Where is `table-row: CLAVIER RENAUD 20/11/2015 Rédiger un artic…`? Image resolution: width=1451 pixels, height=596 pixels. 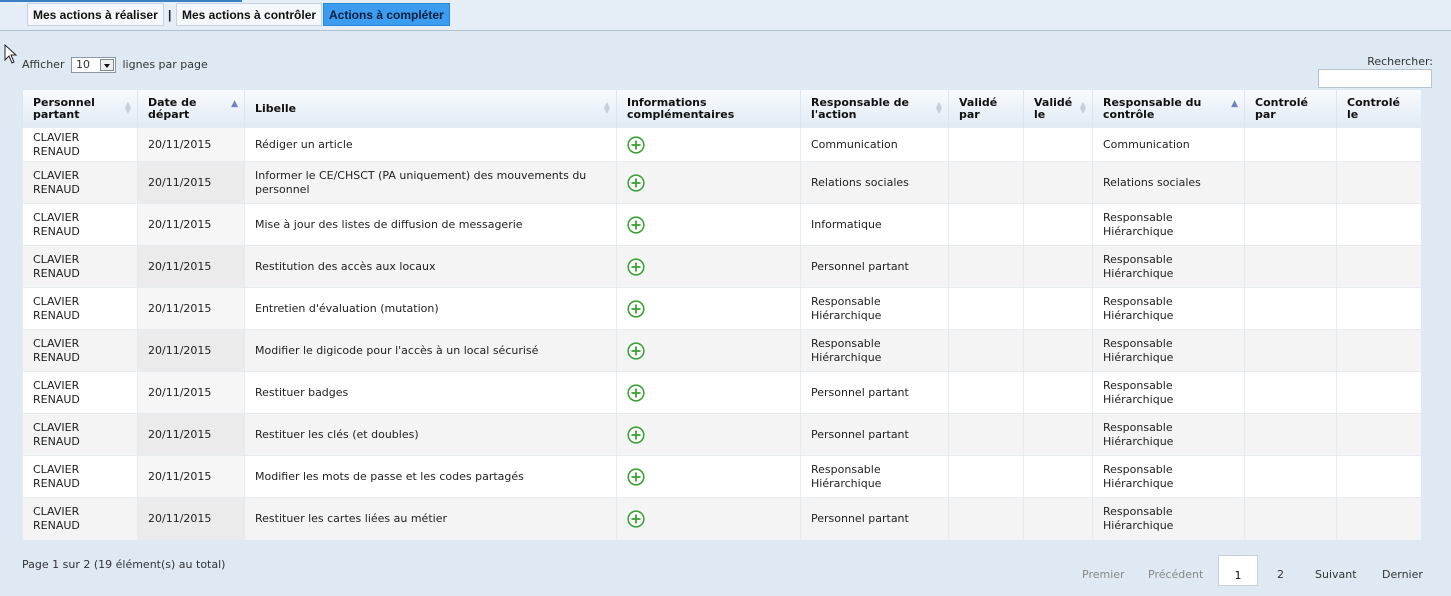 table-row: CLAVIER RENAUD 20/11/2015 Rédiger un artic… is located at coordinates (721, 144).